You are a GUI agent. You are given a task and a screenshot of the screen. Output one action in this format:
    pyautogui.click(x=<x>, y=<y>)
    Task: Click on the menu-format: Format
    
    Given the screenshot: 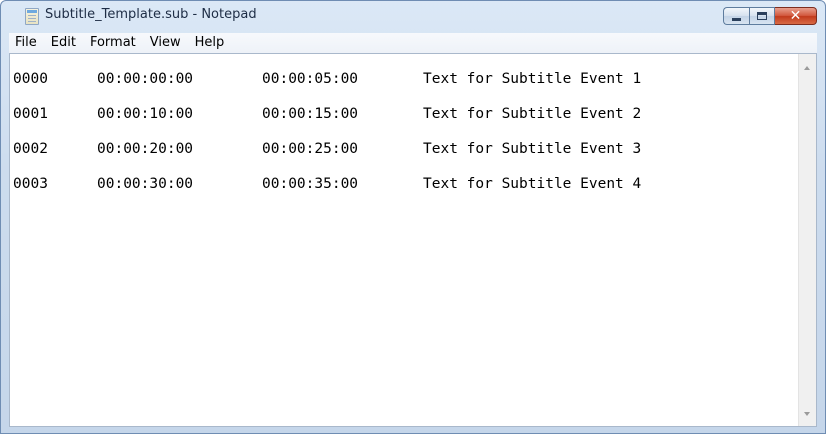 What is the action you would take?
    pyautogui.click(x=113, y=43)
    